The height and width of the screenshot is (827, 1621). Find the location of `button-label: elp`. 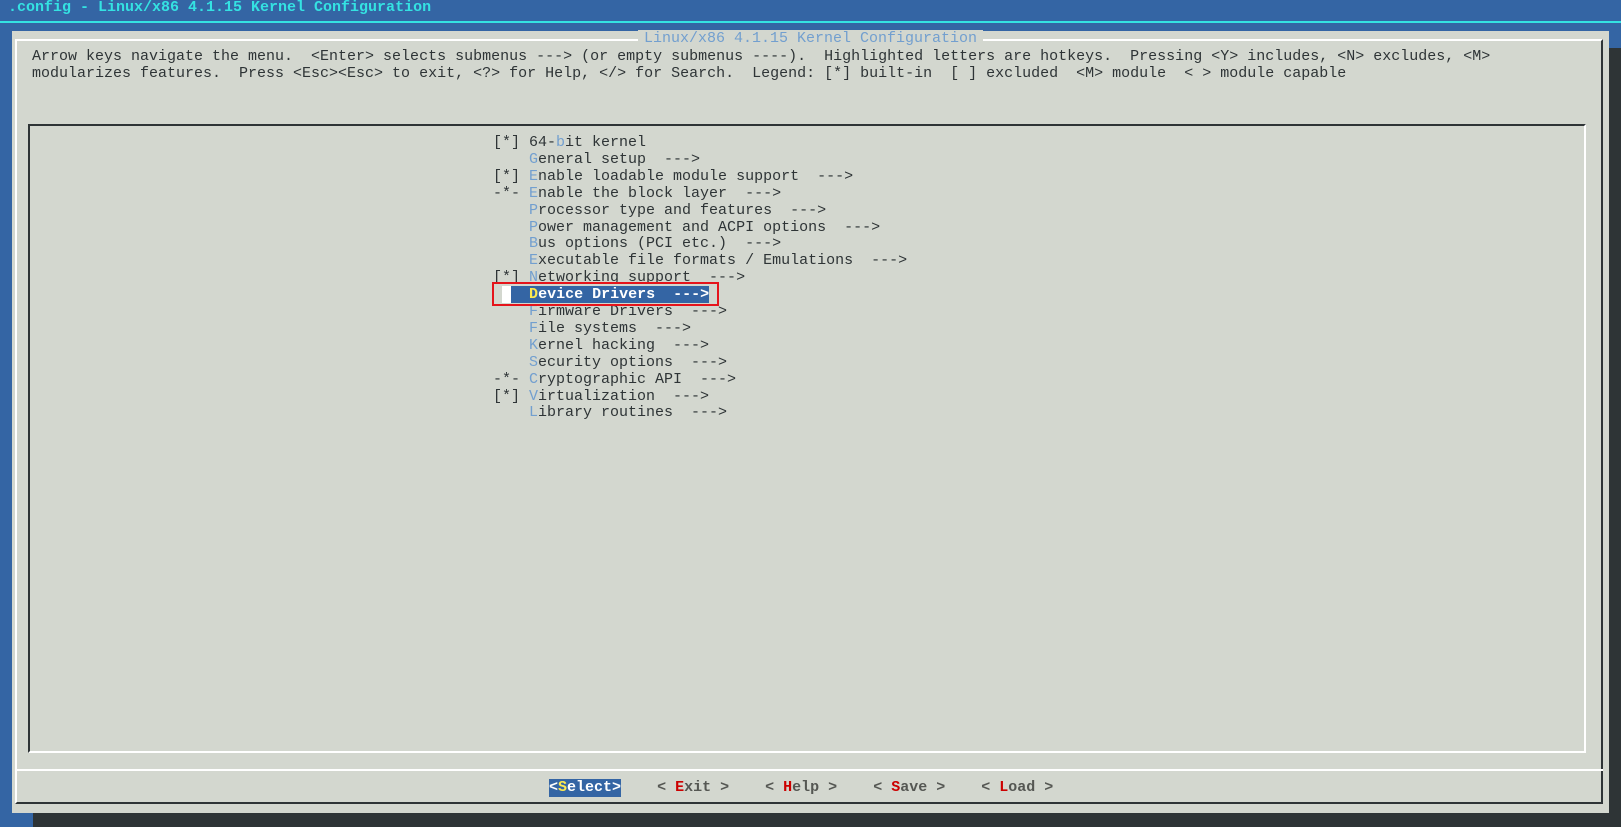

button-label: elp is located at coordinates (806, 787).